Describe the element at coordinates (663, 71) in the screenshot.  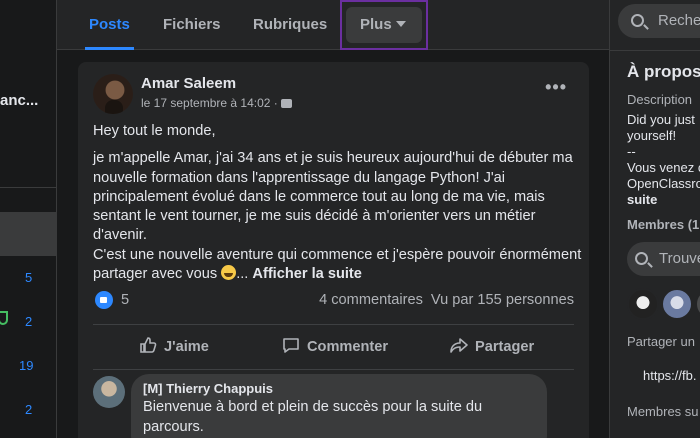
I see `about-title: À propos` at that location.